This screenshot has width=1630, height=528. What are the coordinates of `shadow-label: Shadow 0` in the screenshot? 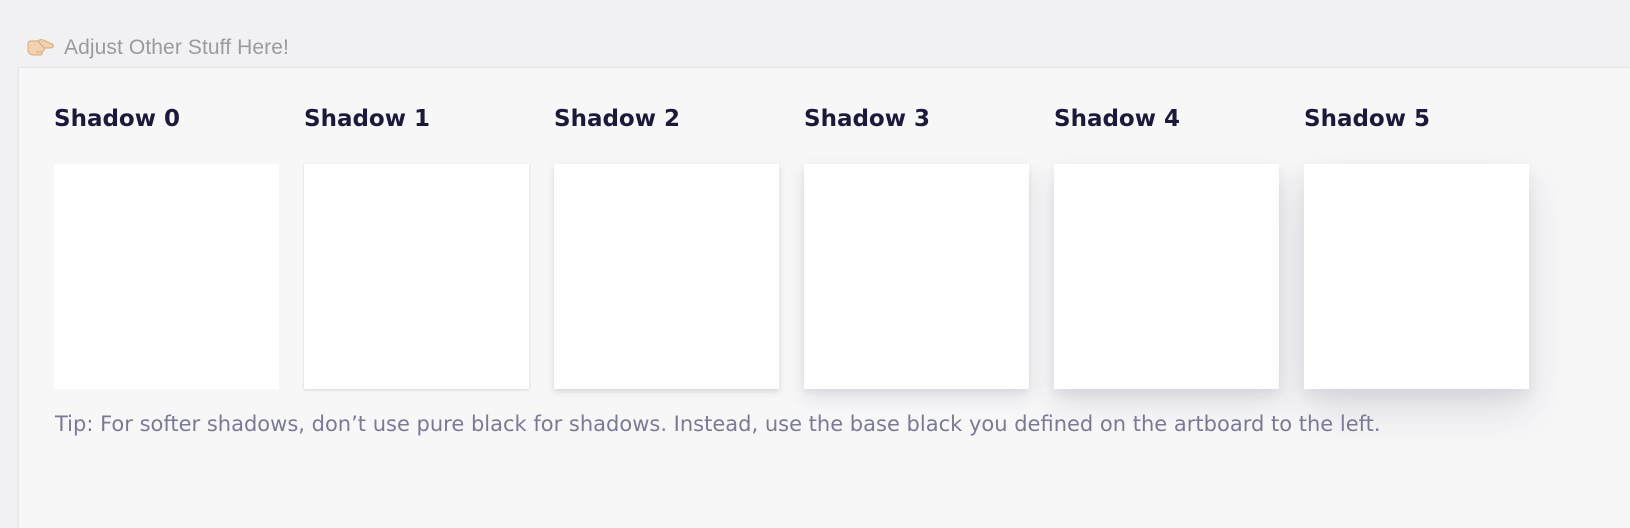 It's located at (117, 119).